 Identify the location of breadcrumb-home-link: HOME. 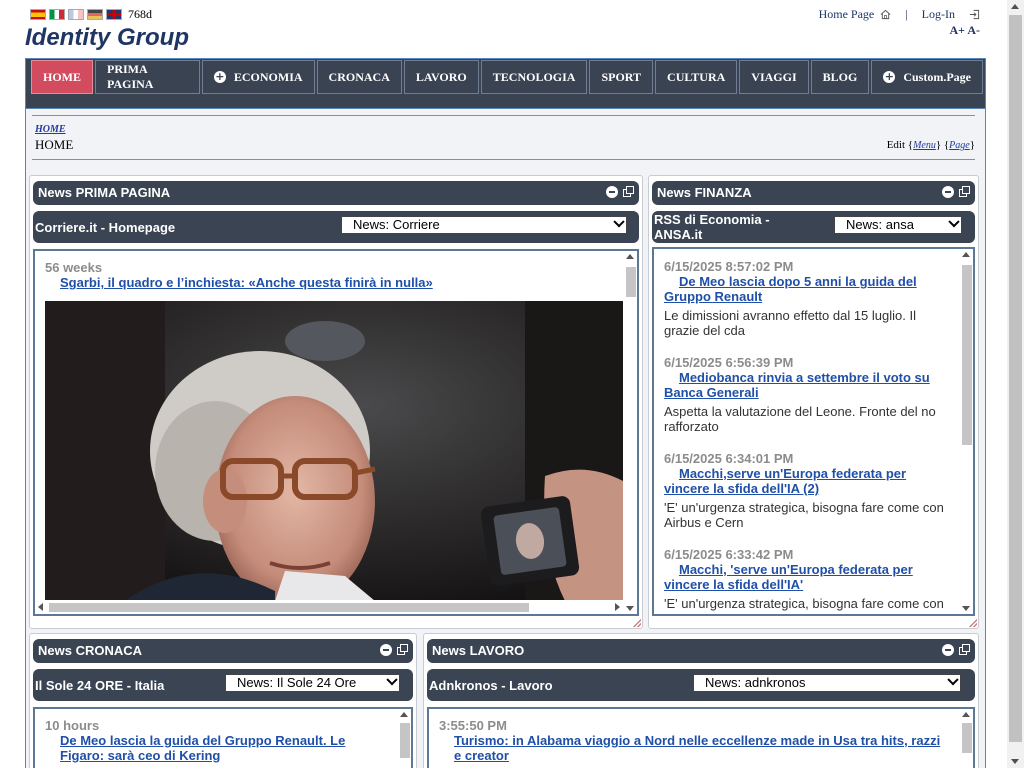
(50, 129).